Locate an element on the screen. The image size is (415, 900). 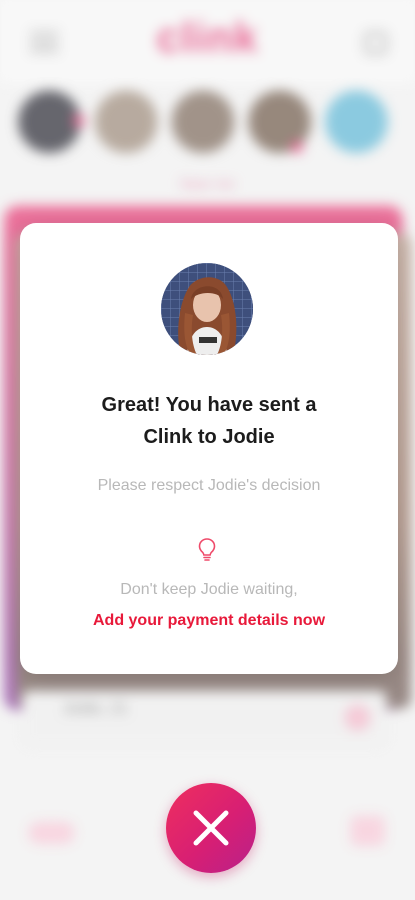
close-button is located at coordinates (211, 828).